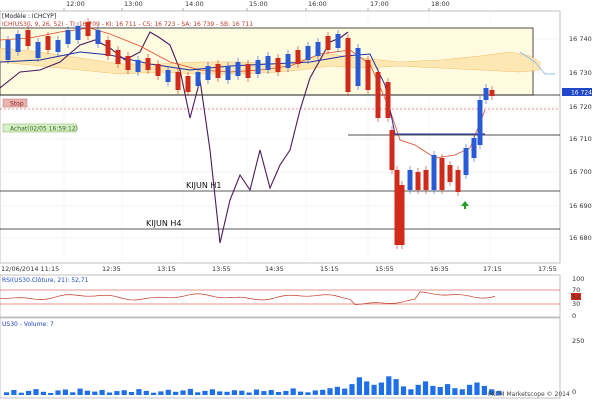  What do you see at coordinates (384, 269) in the screenshot?
I see `bottom-axis-label: 15:55` at bounding box center [384, 269].